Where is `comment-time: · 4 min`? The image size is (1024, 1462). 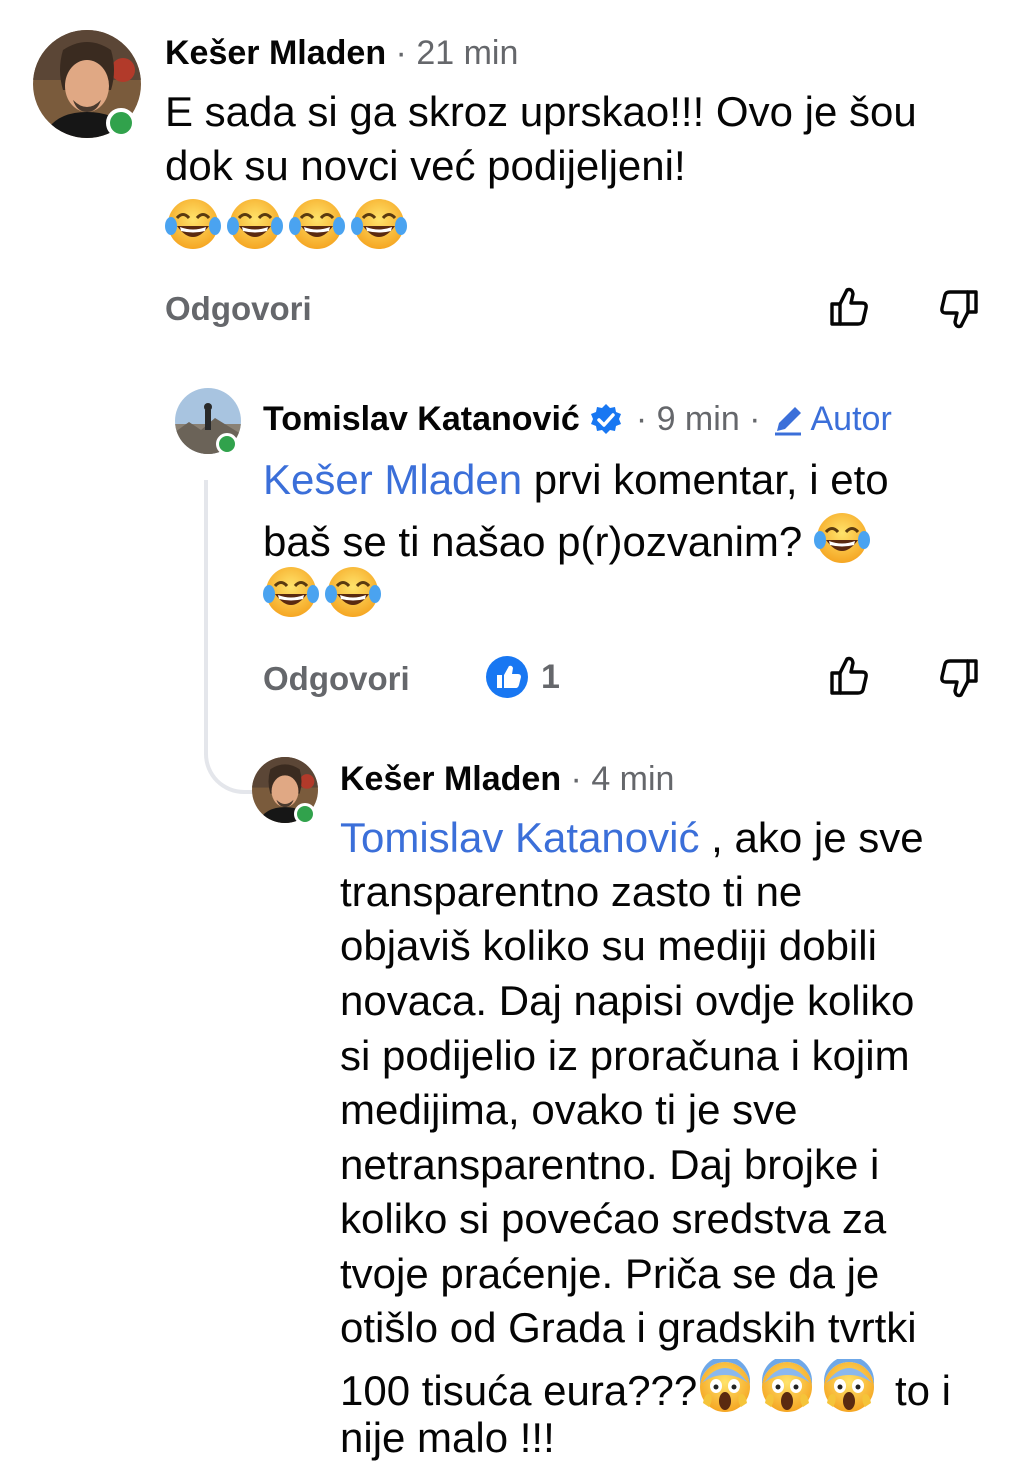 comment-time: · 4 min is located at coordinates (623, 779).